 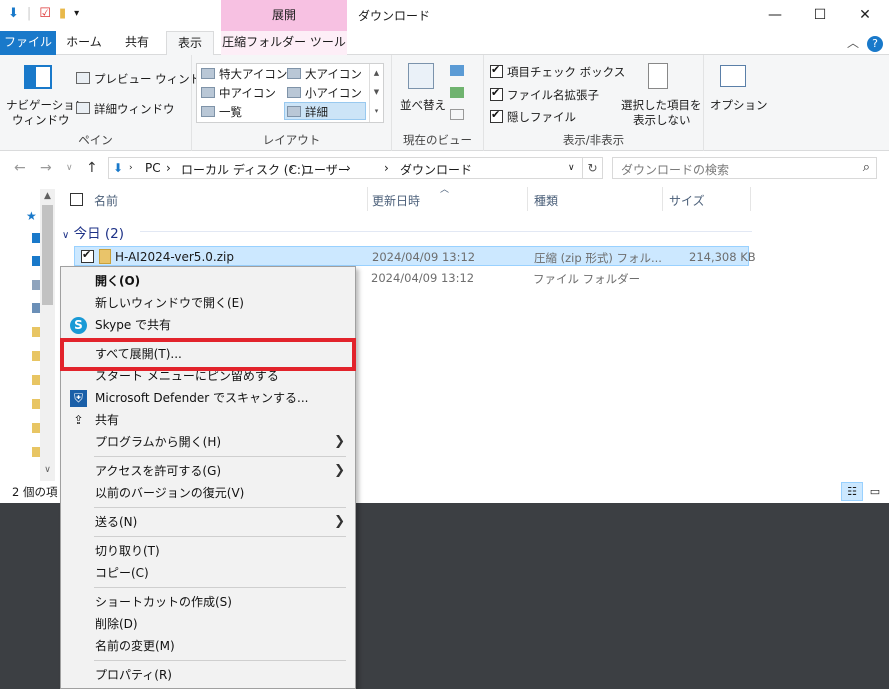 What do you see at coordinates (865, 15) in the screenshot?
I see `close-button: ✕` at bounding box center [865, 15].